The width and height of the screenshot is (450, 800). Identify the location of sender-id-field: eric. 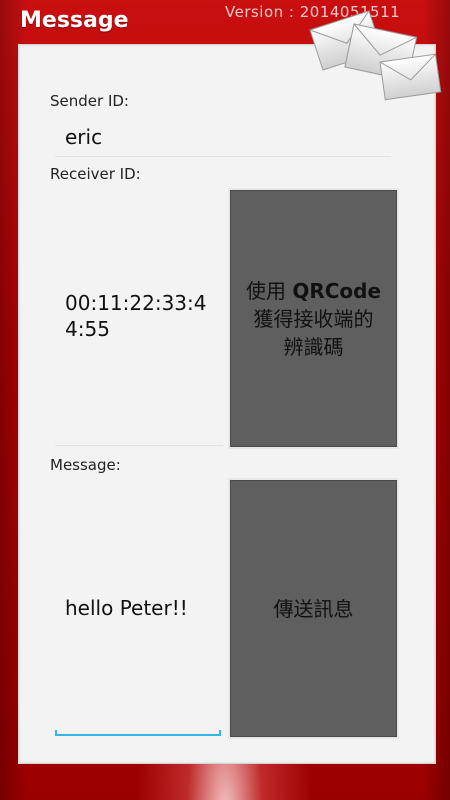
(83, 137).